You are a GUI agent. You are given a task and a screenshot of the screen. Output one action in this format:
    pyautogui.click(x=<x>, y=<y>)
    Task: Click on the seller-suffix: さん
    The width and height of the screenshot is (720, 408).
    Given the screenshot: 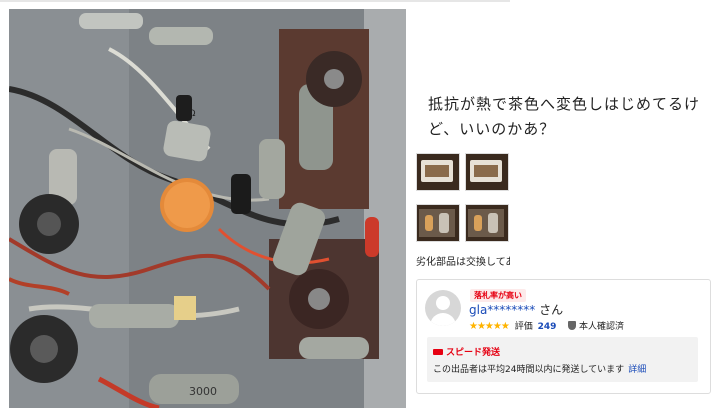 What is the action you would take?
    pyautogui.click(x=551, y=310)
    